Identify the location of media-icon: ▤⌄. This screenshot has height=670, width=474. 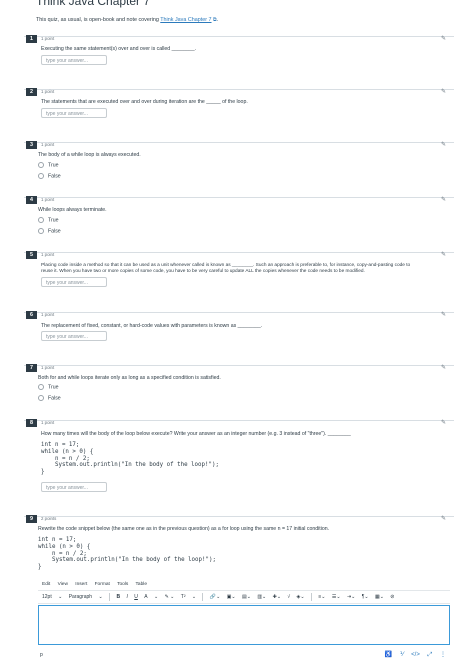
(246, 597).